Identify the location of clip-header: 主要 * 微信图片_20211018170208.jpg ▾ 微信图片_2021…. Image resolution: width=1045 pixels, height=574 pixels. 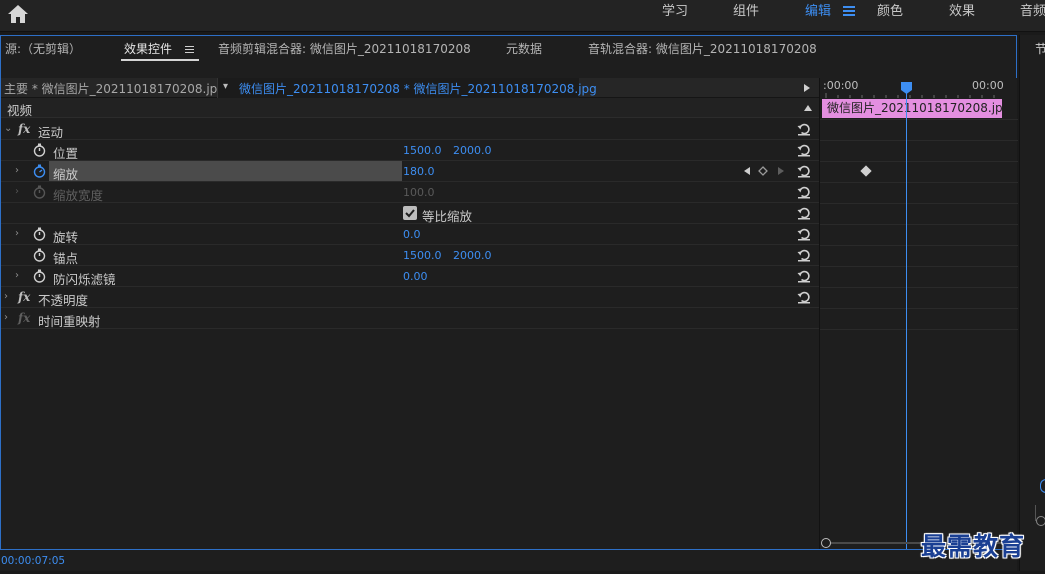
(410, 88).